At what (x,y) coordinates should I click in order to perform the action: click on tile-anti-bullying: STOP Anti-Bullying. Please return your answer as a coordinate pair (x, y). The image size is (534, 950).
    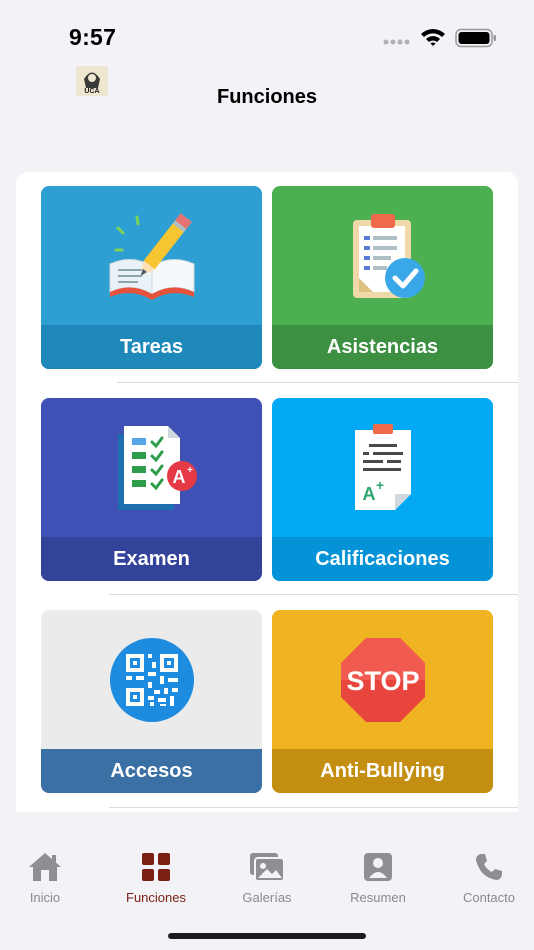
    Looking at the image, I should click on (382, 701).